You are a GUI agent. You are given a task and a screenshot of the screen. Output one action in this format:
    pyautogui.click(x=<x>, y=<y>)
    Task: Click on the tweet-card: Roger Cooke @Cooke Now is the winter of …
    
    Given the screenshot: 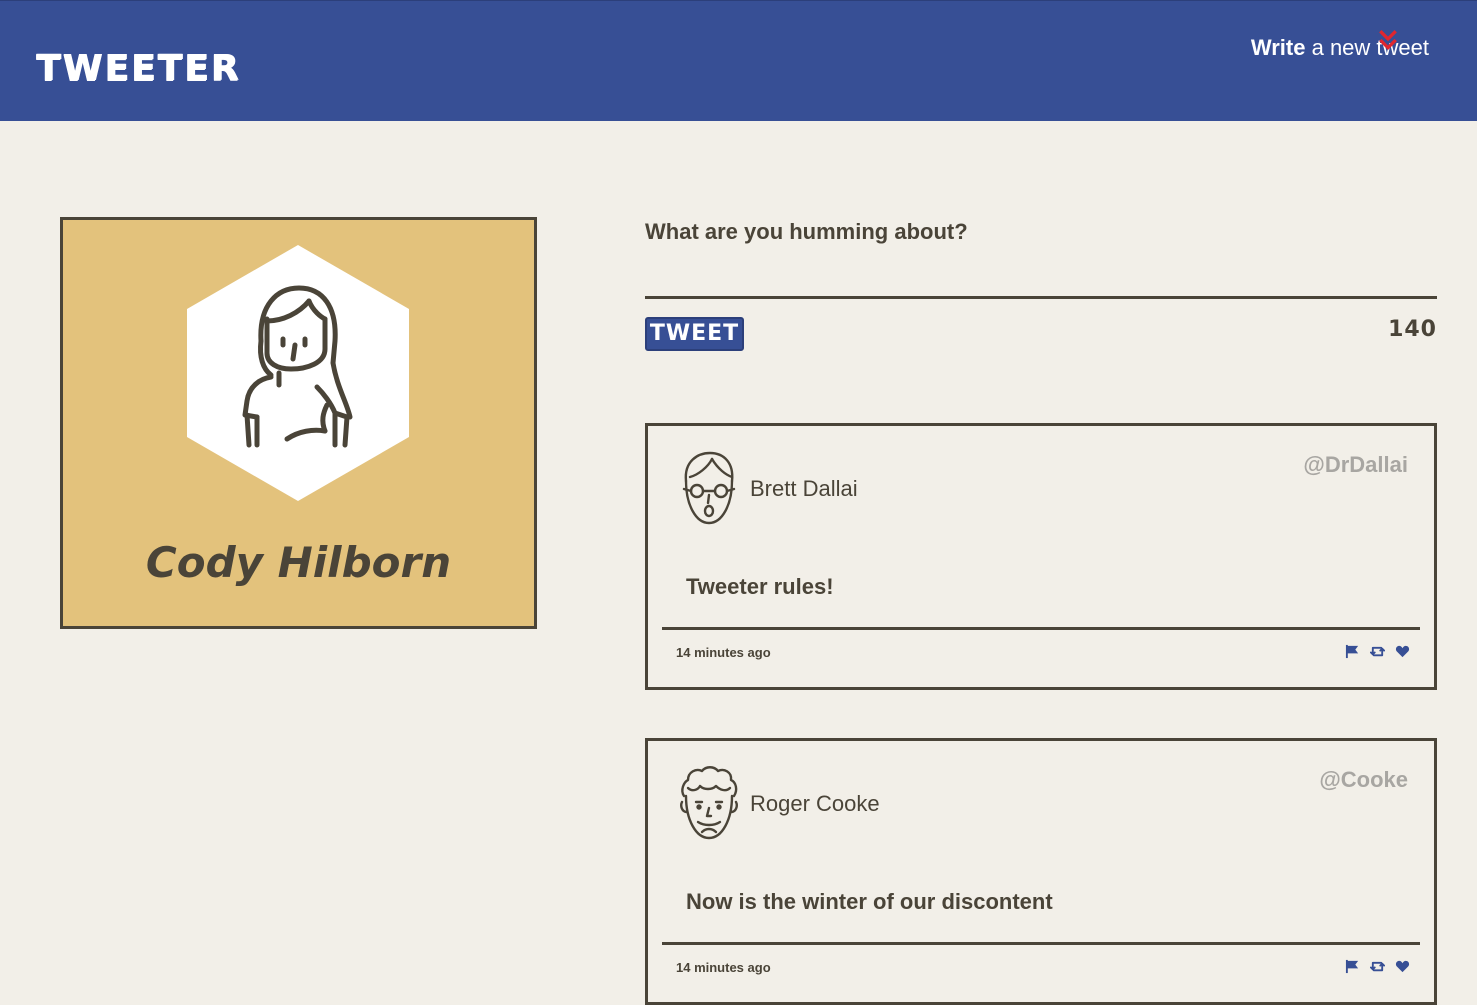 What is the action you would take?
    pyautogui.click(x=1041, y=871)
    